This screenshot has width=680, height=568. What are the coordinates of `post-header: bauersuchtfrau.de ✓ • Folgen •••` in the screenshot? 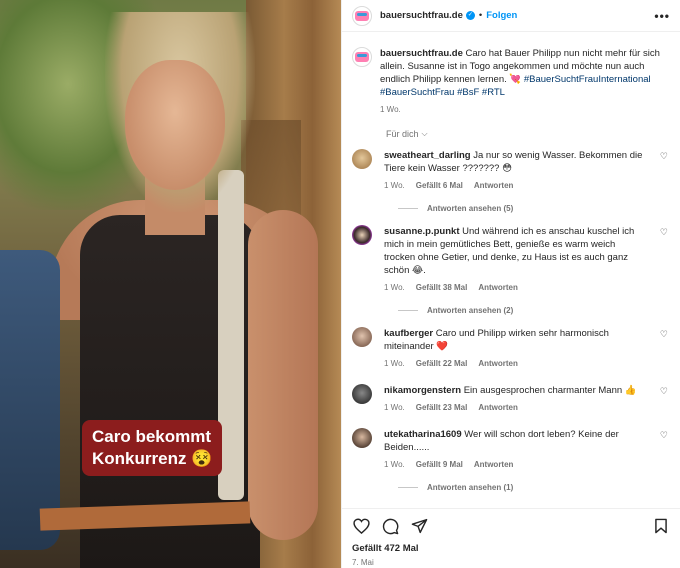 It's located at (511, 16).